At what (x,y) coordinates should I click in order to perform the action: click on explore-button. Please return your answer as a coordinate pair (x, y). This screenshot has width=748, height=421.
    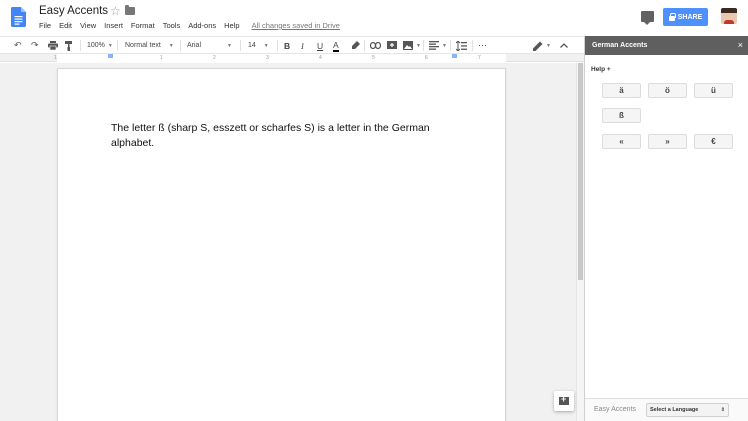
    Looking at the image, I should click on (564, 401).